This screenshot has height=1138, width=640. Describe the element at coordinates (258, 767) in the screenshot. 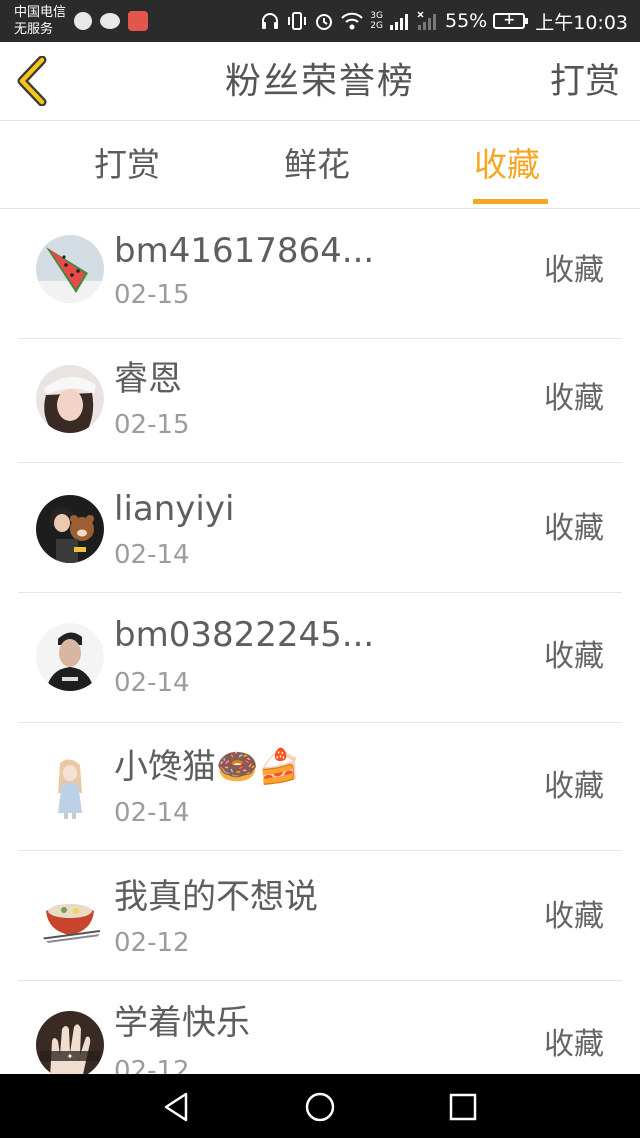

I see `name-emojis: 🍩🍰` at that location.